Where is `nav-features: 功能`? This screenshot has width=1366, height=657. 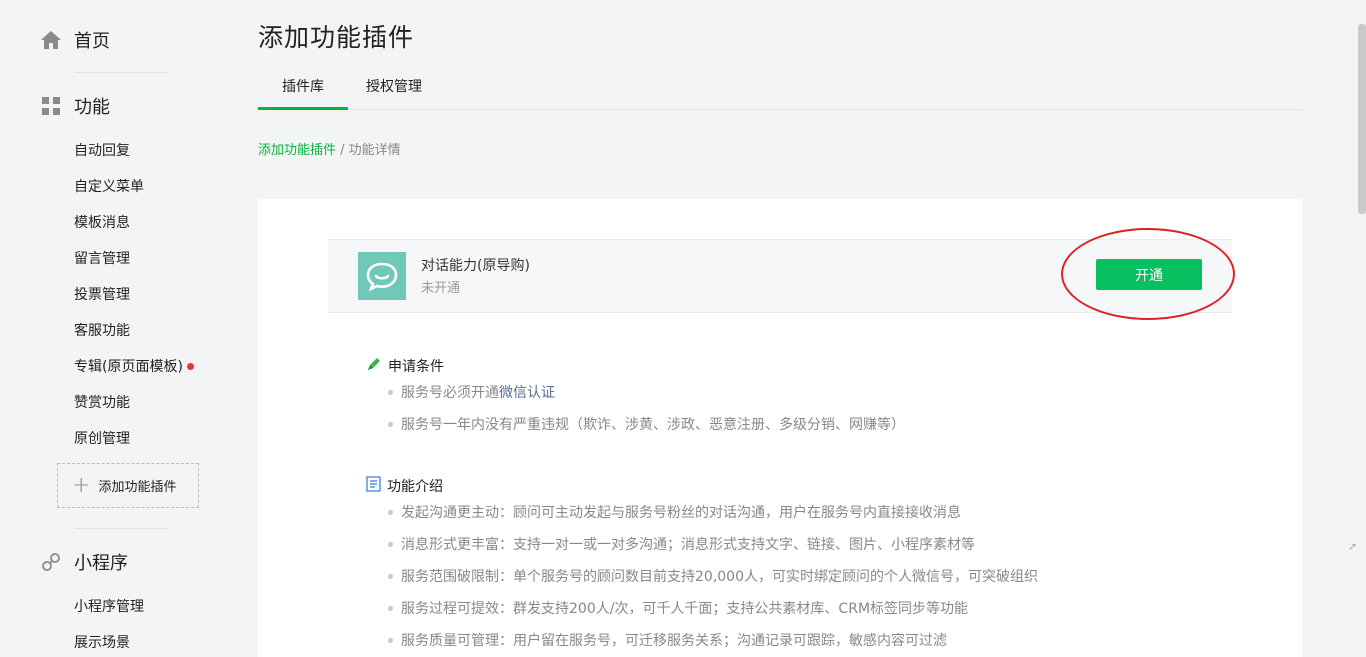 nav-features: 功能 is located at coordinates (75, 106).